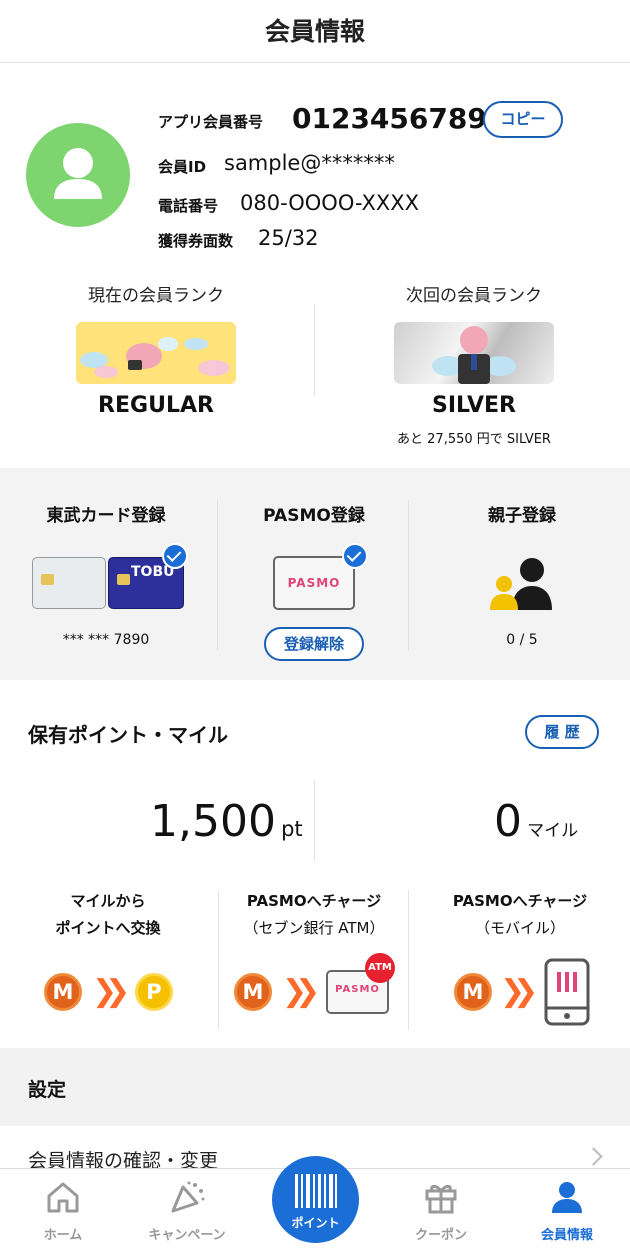 This screenshot has height=1256, width=630. Describe the element at coordinates (196, 241) in the screenshot. I see `coupon-count-label: 獲得券面数` at that location.